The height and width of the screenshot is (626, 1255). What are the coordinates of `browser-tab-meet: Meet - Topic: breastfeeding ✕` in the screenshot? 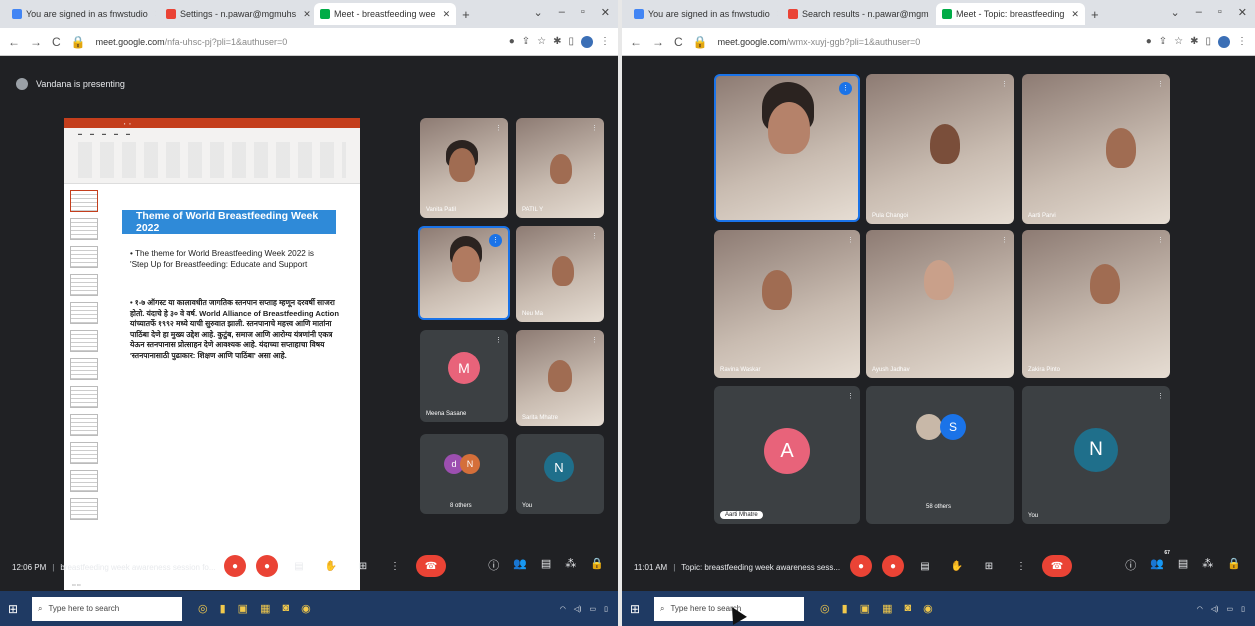 It's located at (1010, 14).